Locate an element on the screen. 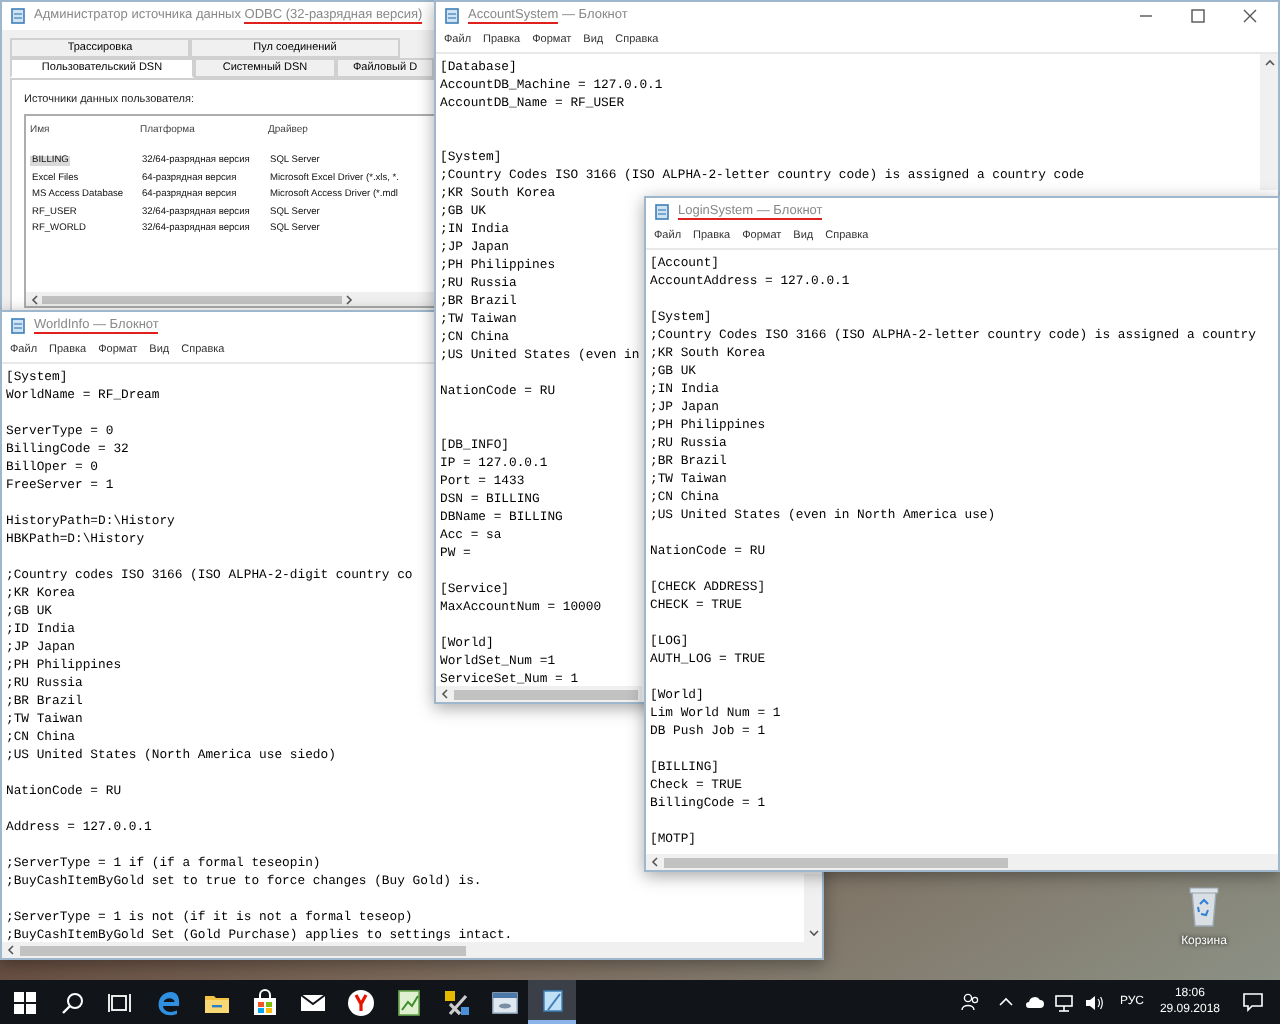 The width and height of the screenshot is (1280, 1024). taskbar-button is located at coordinates (552, 1002).